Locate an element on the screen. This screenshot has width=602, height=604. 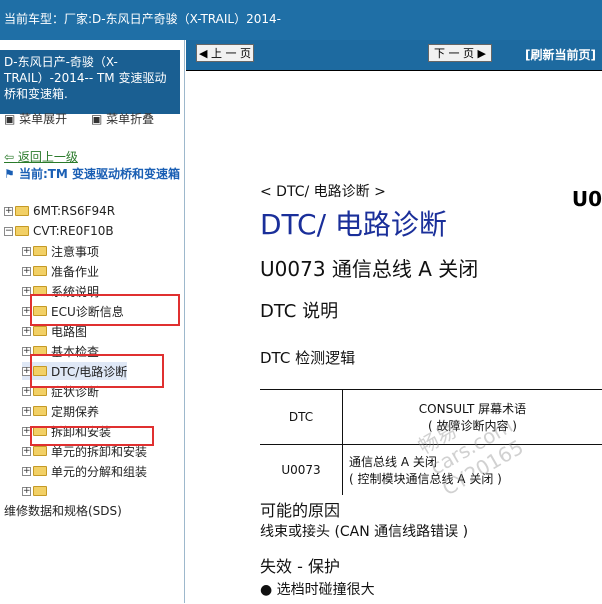
header-bar: 当前车型：厂家:D-东风日产奇骏（X-TRAIL）2014- is located at coordinates (301, 20).